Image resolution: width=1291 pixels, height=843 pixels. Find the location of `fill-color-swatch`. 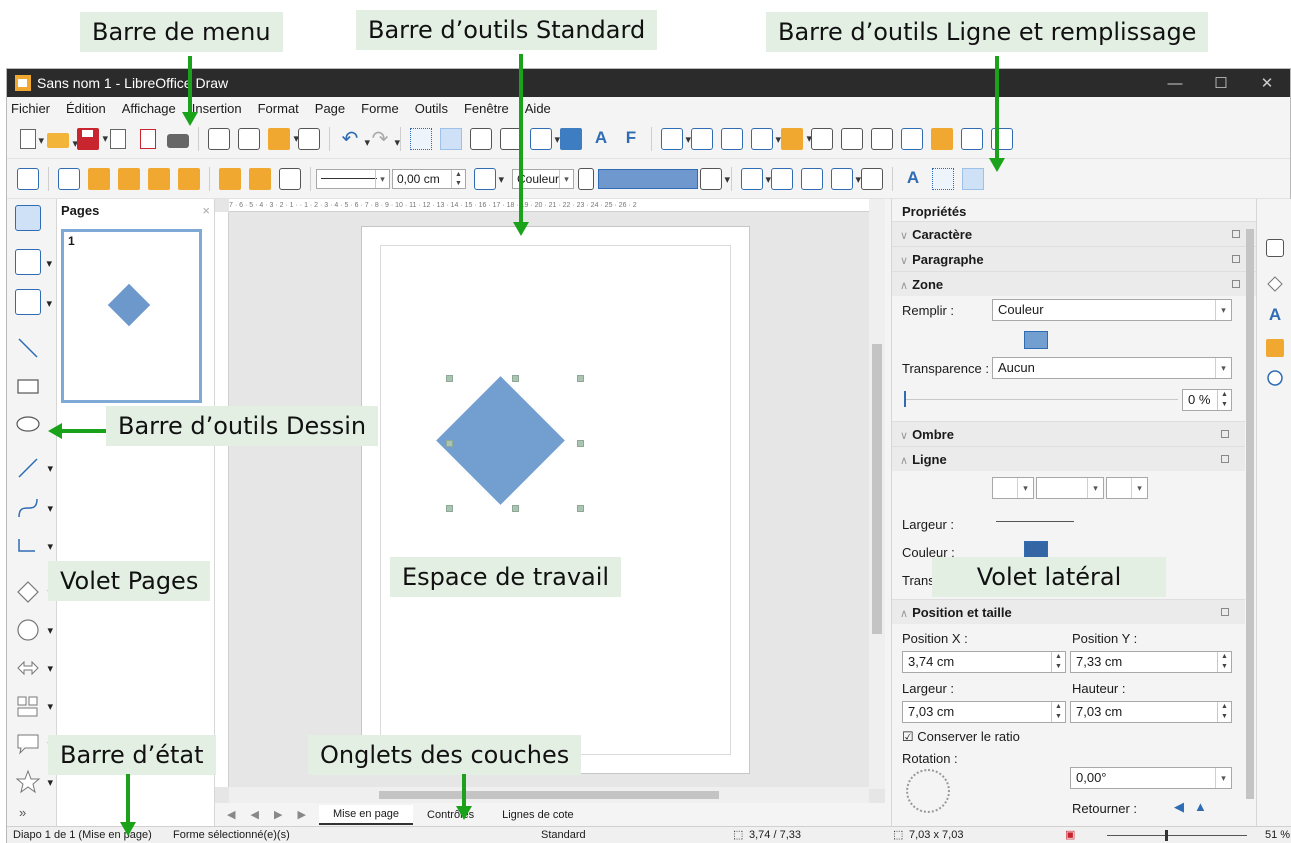

fill-color-swatch is located at coordinates (1036, 340).